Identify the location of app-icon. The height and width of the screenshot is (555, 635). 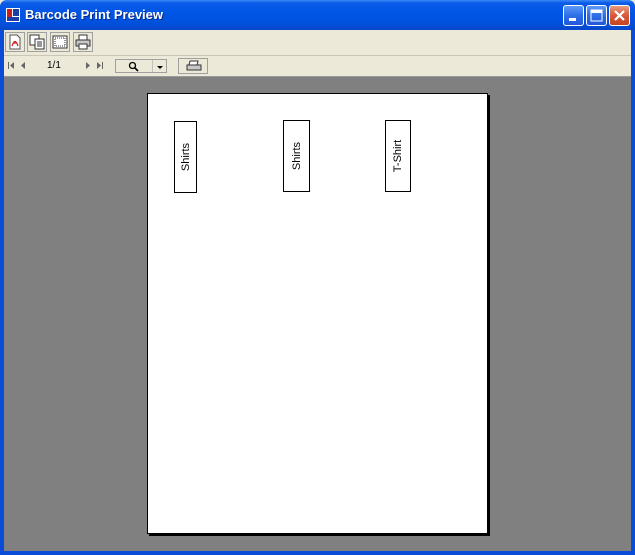
(13, 15).